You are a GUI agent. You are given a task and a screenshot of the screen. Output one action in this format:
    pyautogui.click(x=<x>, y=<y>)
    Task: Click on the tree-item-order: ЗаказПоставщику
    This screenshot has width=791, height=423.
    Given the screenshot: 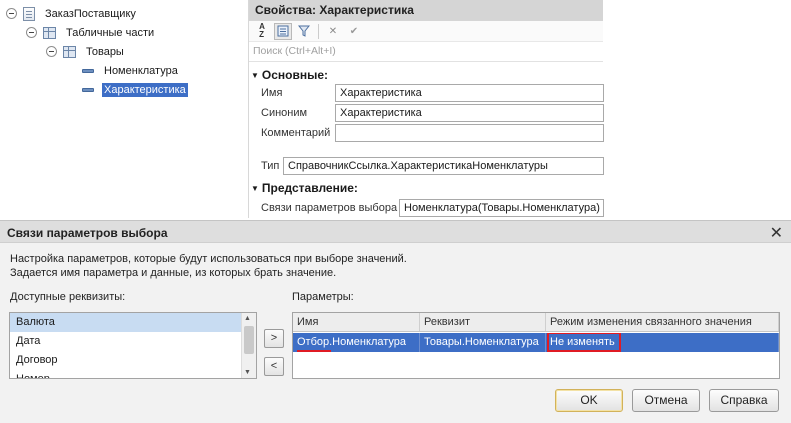 What is the action you would take?
    pyautogui.click(x=72, y=13)
    